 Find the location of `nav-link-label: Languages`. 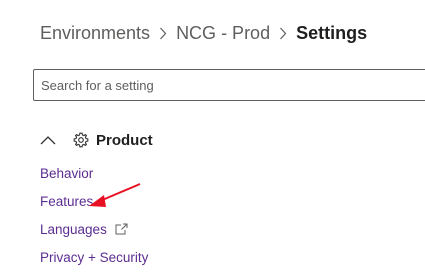

nav-link-label: Languages is located at coordinates (73, 229).